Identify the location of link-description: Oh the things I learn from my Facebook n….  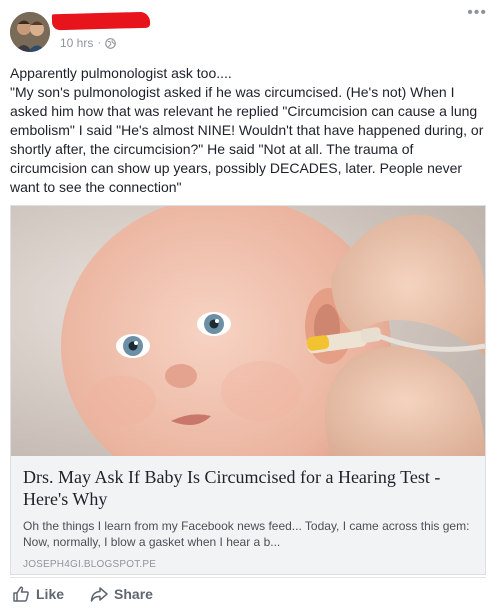
(246, 534).